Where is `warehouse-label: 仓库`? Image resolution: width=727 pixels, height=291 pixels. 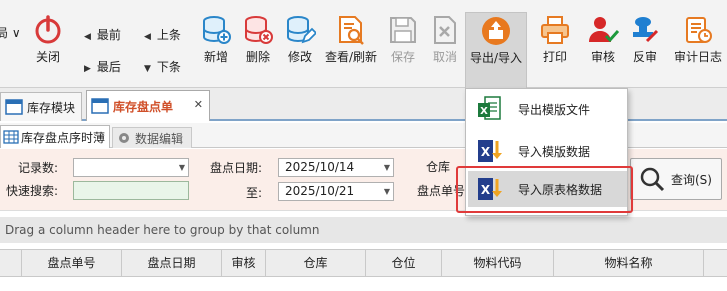
warehouse-label: 仓库 is located at coordinates (438, 167).